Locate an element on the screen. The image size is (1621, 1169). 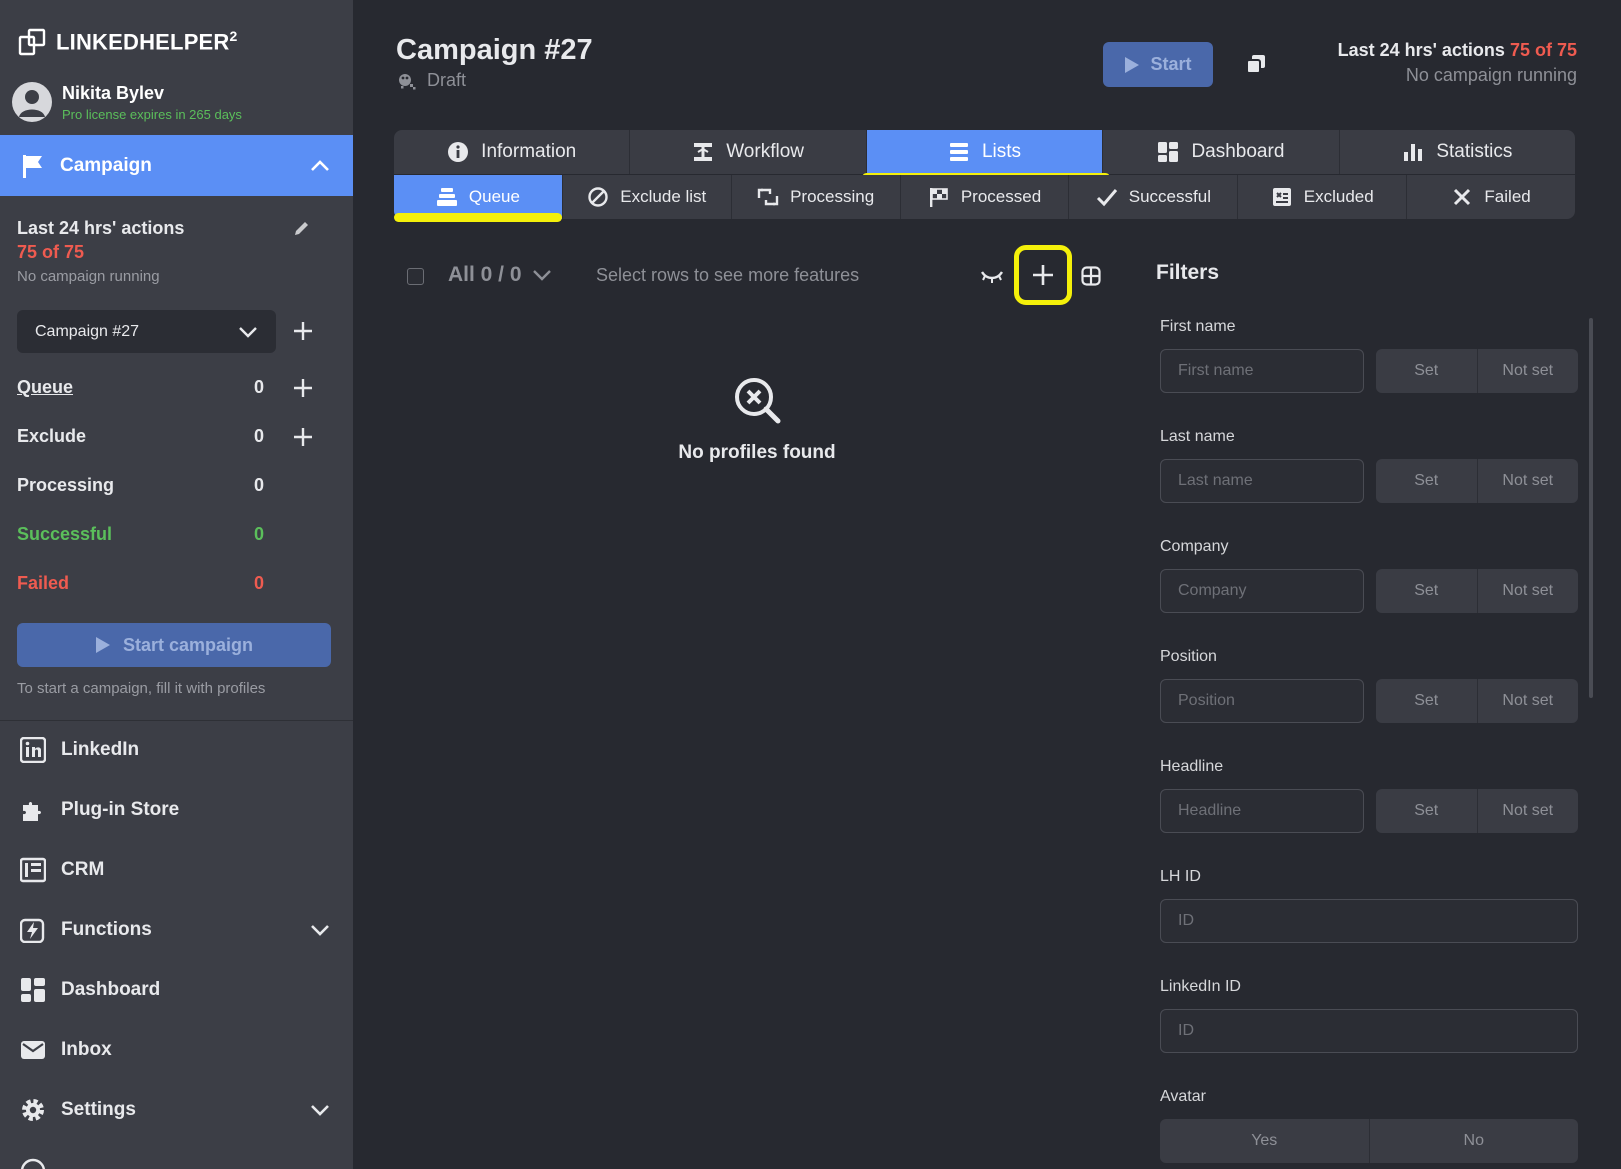
sidebar-item-campaign: Campaign is located at coordinates (176, 165).